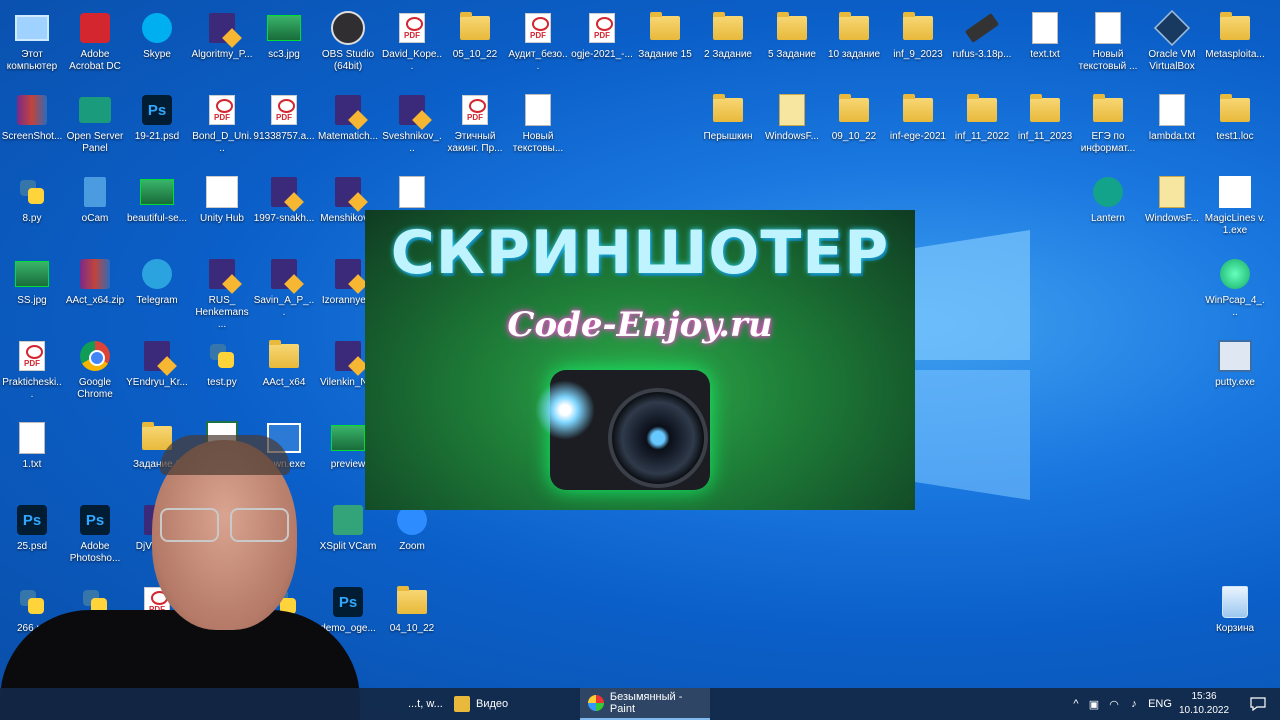 The height and width of the screenshot is (720, 1280). What do you see at coordinates (284, 45) in the screenshot?
I see `desktop-icon: sc3.jpg` at bounding box center [284, 45].